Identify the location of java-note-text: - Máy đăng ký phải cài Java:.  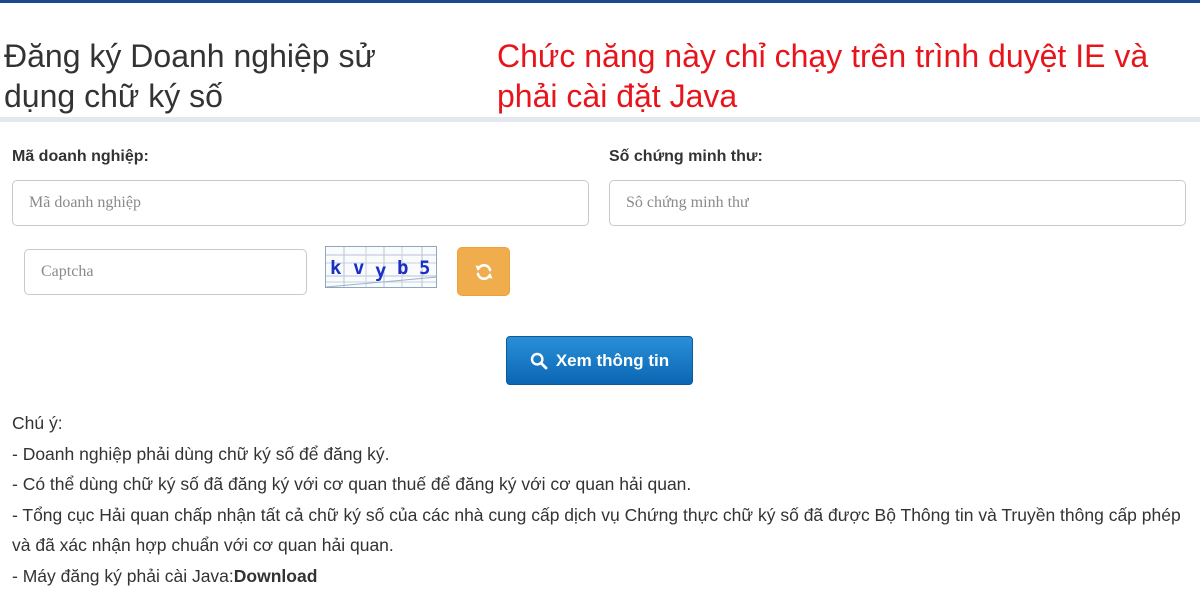
(123, 576).